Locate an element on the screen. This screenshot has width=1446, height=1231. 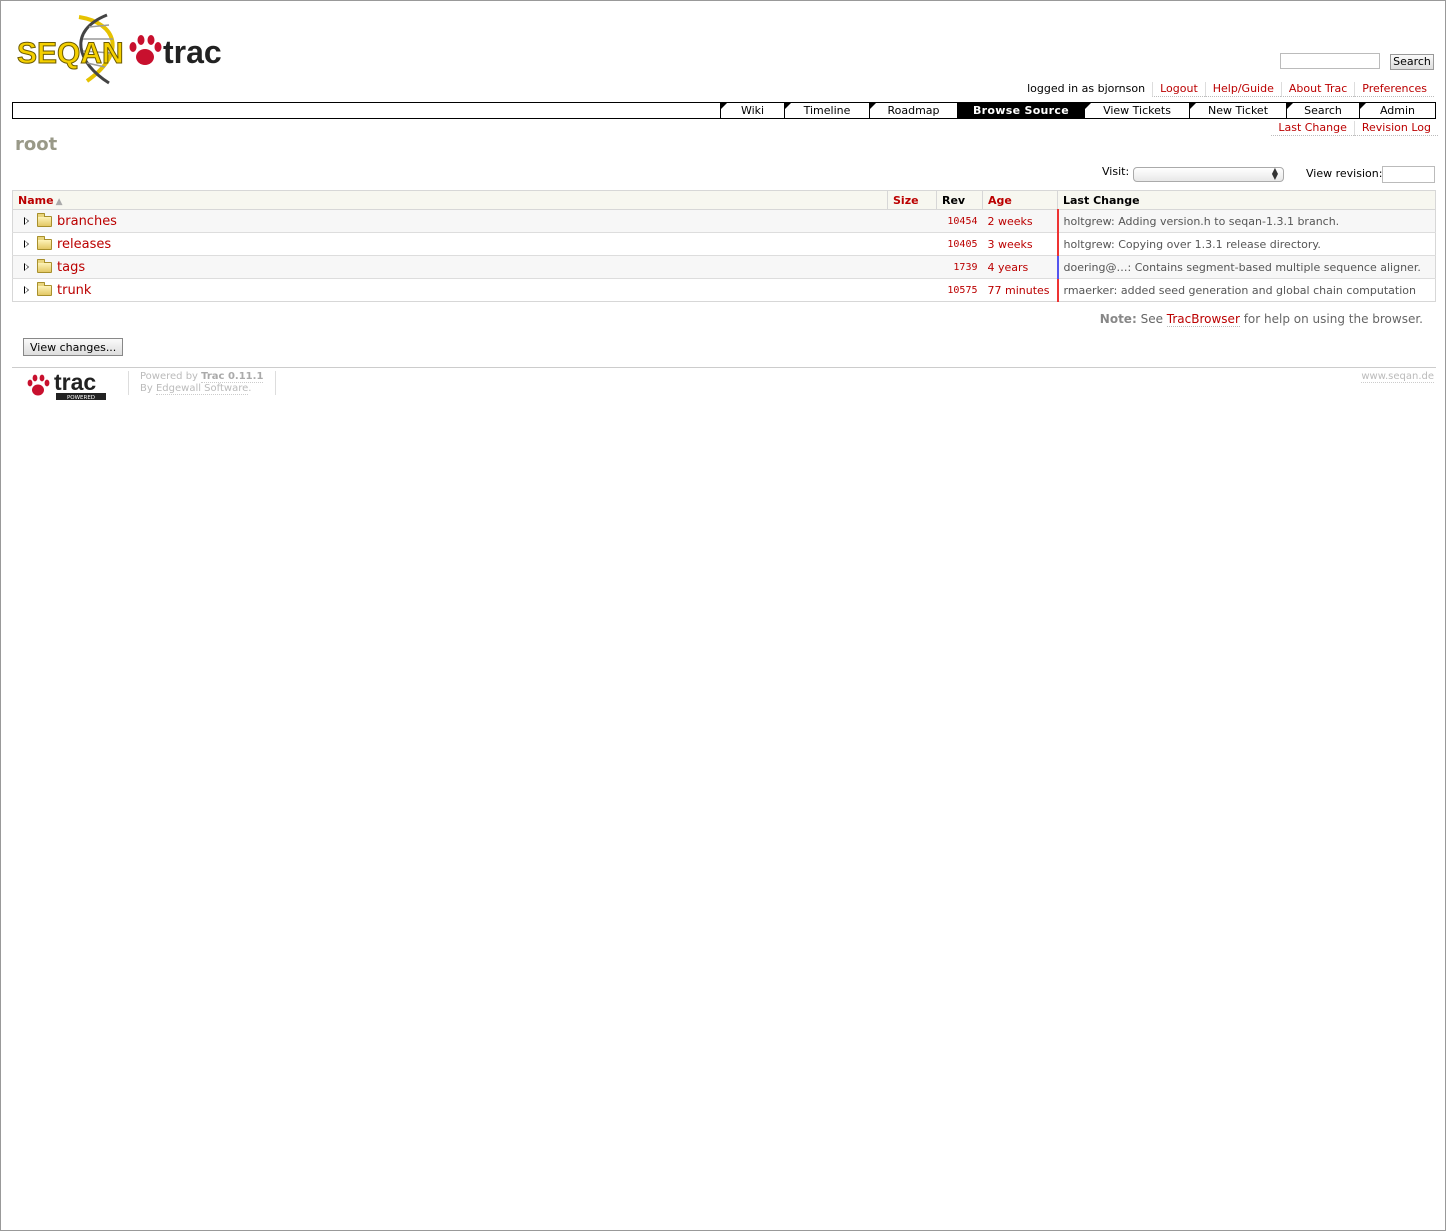
dir-link: branches is located at coordinates (87, 221).